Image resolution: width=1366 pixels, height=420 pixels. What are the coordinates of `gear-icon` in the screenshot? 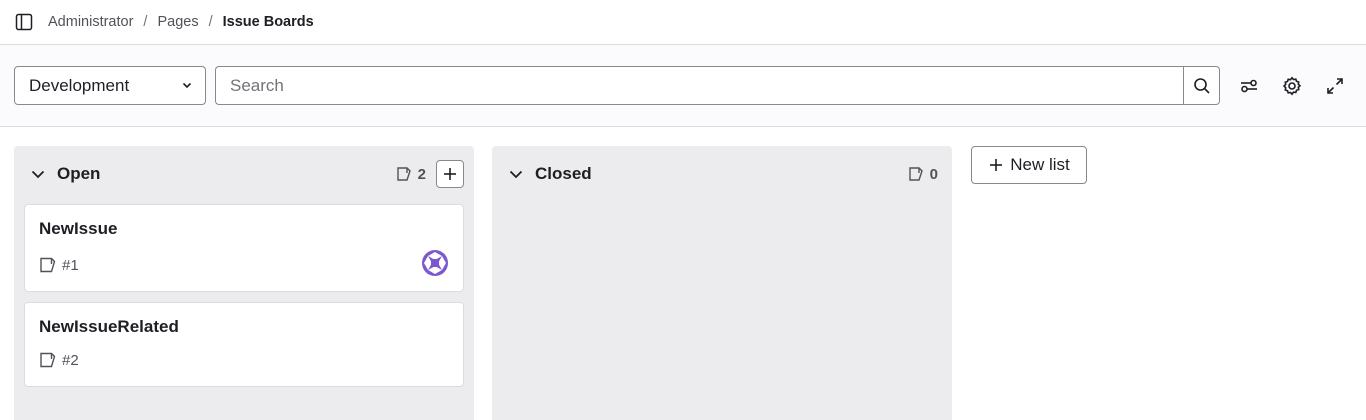 It's located at (1292, 86).